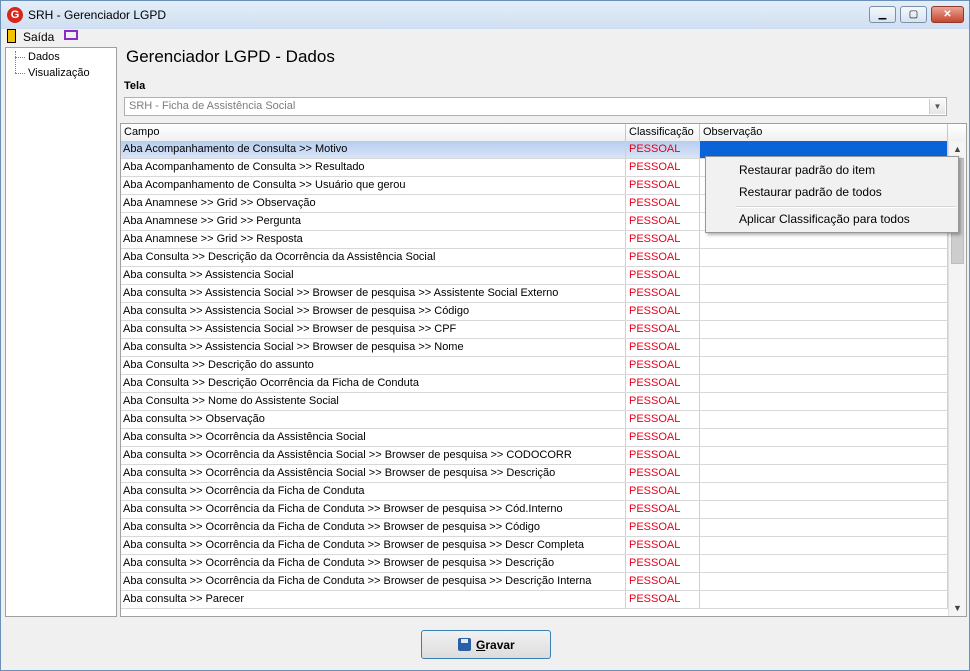 This screenshot has width=970, height=671. Describe the element at coordinates (535, 106) in the screenshot. I see `tela-select: SRH - Ficha de Assistência Social ▼` at that location.